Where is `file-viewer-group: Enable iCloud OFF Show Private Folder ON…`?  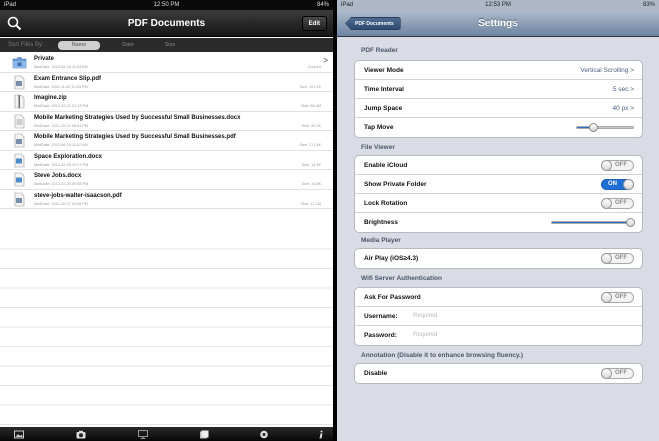
file-viewer-group: Enable iCloud OFF Show Private Folder ON… is located at coordinates (498, 194).